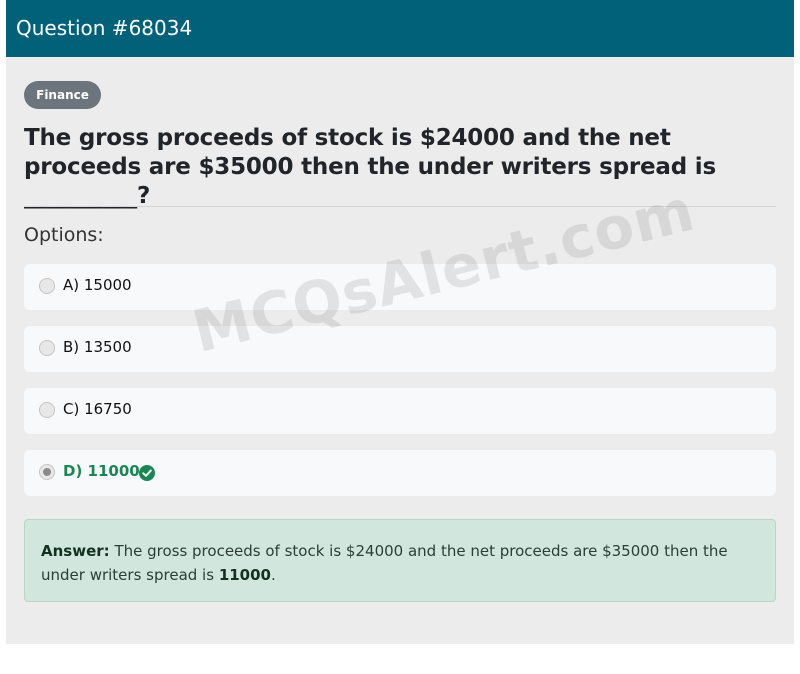 The height and width of the screenshot is (674, 800). Describe the element at coordinates (101, 471) in the screenshot. I see `option-d-label: D) 11000` at that location.